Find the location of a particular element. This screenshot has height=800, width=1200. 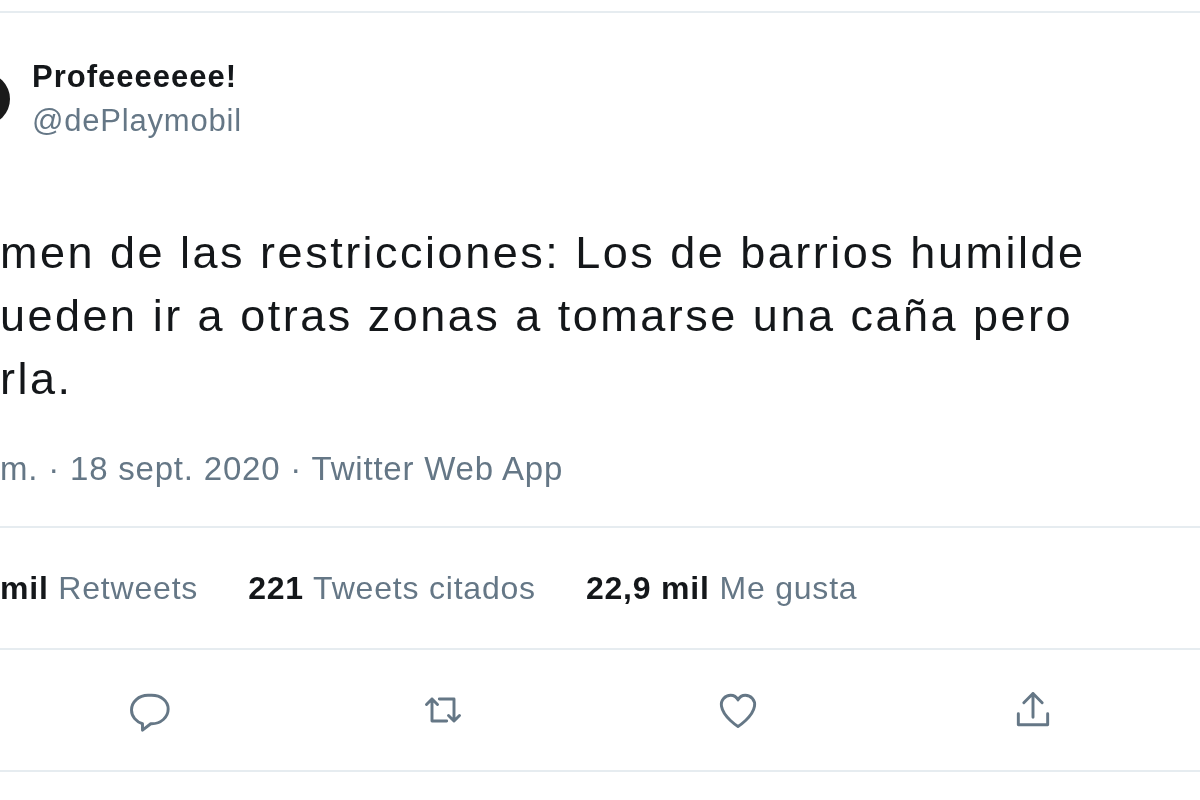

tweet-text: rla. is located at coordinates (37, 379).